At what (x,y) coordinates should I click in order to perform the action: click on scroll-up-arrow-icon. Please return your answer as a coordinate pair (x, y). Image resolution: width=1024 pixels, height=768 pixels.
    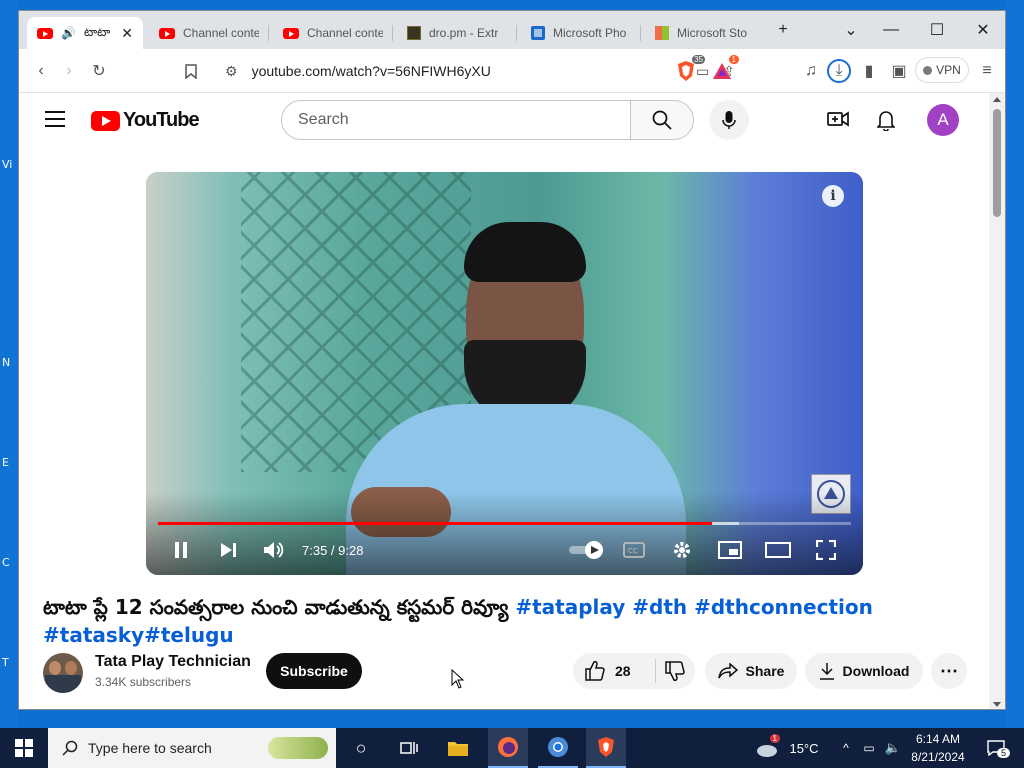
    Looking at the image, I should click on (997, 99).